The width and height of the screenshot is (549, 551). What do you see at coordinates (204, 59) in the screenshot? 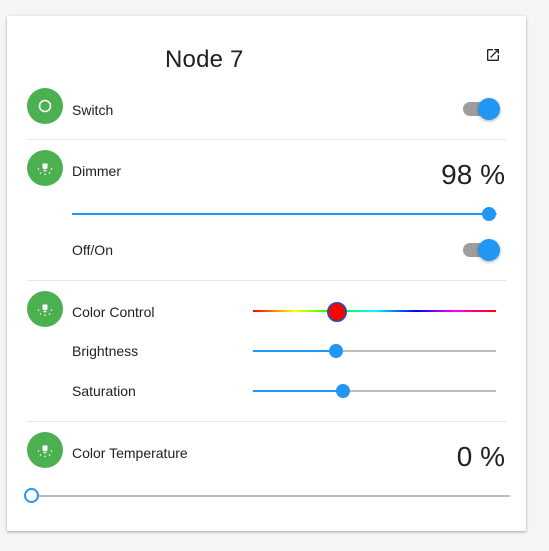
I see `card-title: Node 7` at bounding box center [204, 59].